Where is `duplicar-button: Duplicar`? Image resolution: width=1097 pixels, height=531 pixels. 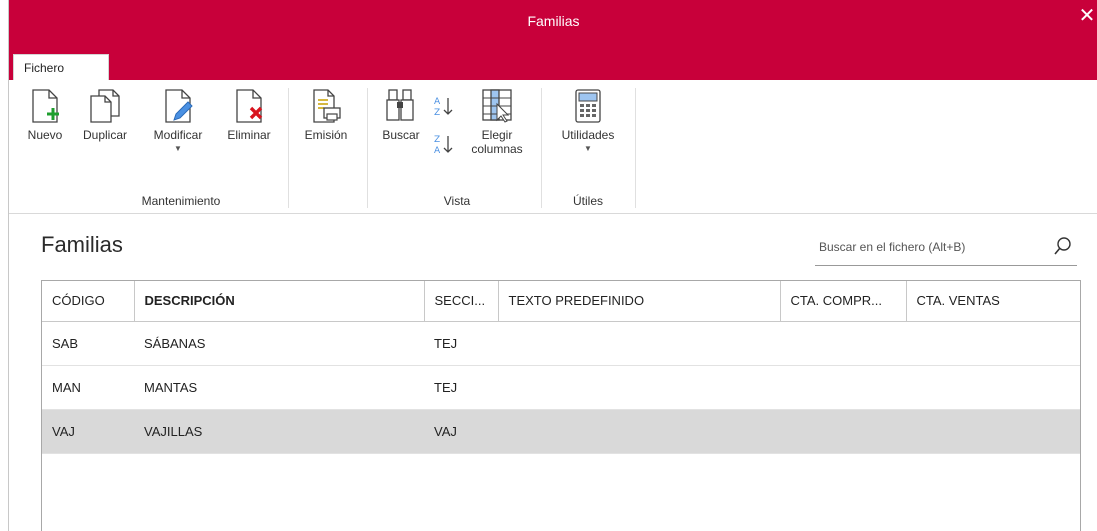
duplicar-button: Duplicar is located at coordinates (105, 114).